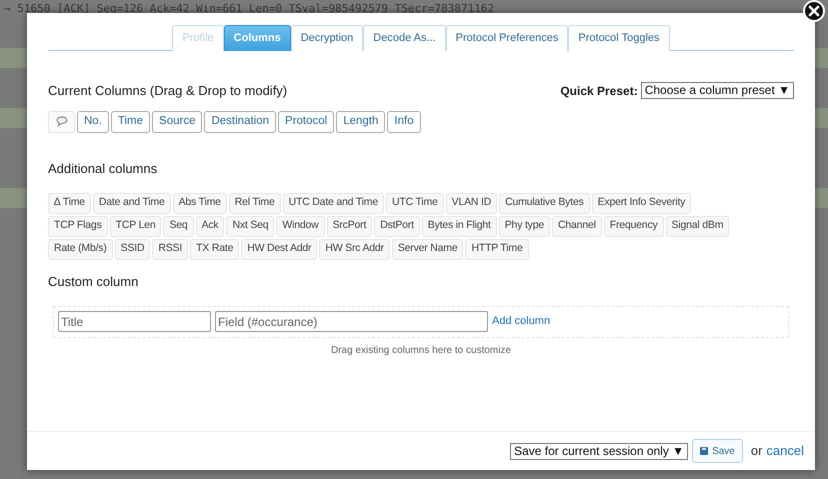  What do you see at coordinates (178, 226) in the screenshot?
I see `column-chip: Seq` at bounding box center [178, 226].